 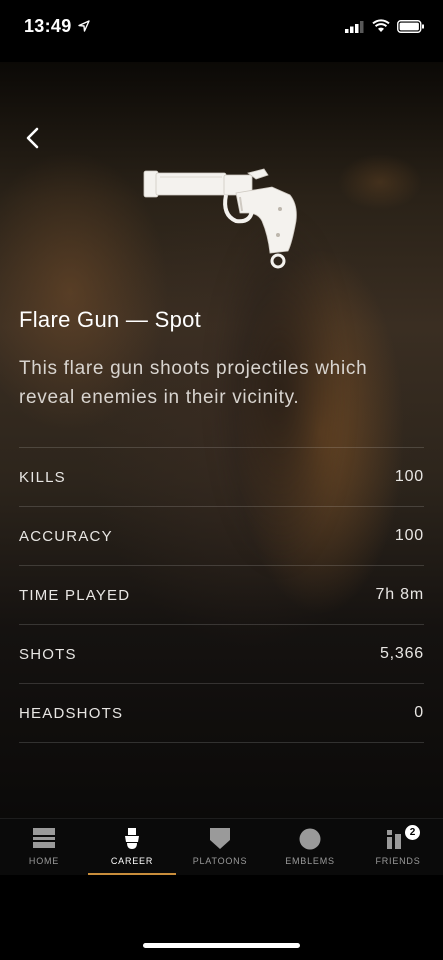 I want to click on stat-label: TIME PLAYED, so click(x=75, y=595).